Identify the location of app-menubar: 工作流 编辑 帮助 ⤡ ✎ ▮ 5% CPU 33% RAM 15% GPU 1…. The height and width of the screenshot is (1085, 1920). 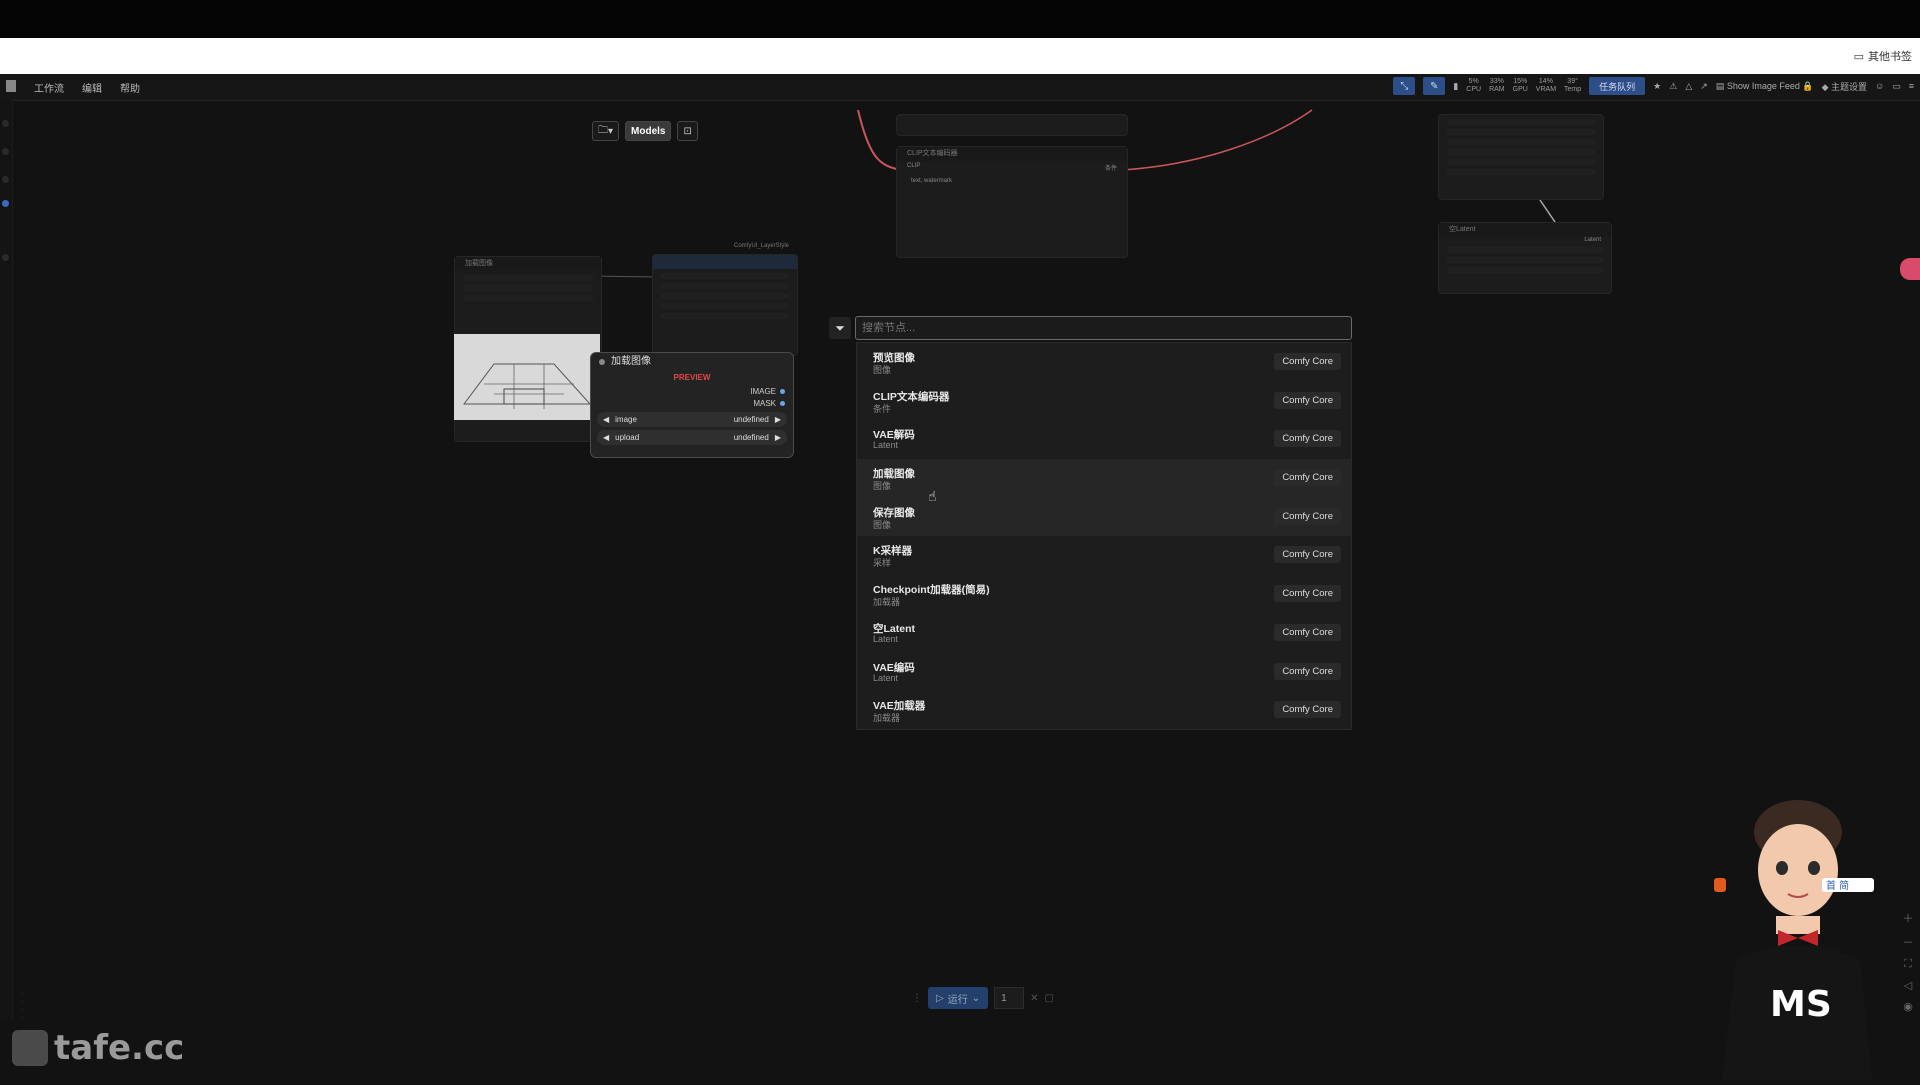
(960, 87).